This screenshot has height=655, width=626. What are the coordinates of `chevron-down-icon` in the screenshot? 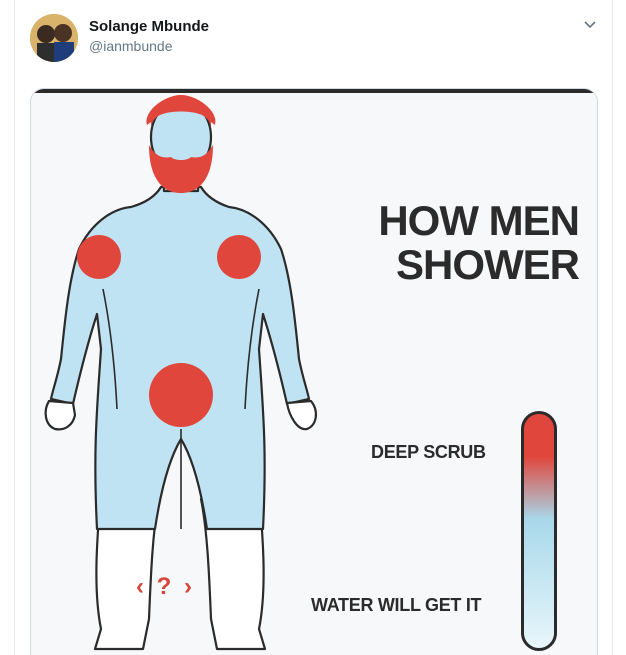 It's located at (590, 24).